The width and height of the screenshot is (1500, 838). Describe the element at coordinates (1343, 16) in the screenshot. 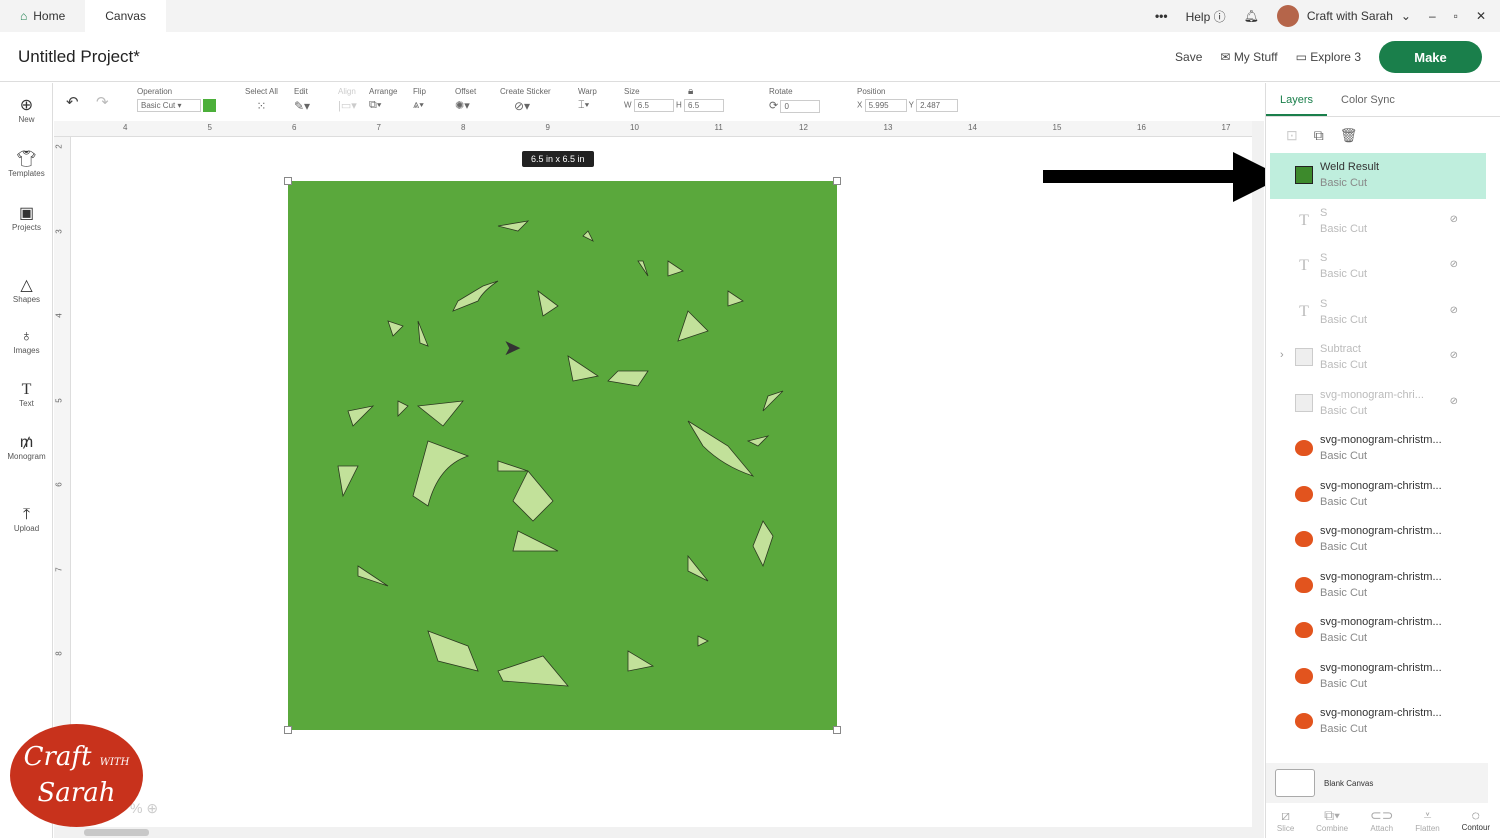

I see `account-menu: Craft with Sarah ⌄` at that location.